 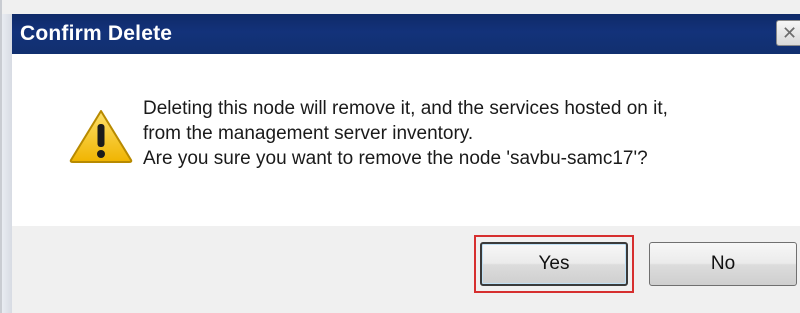 I want to click on no-button: No, so click(x=723, y=264).